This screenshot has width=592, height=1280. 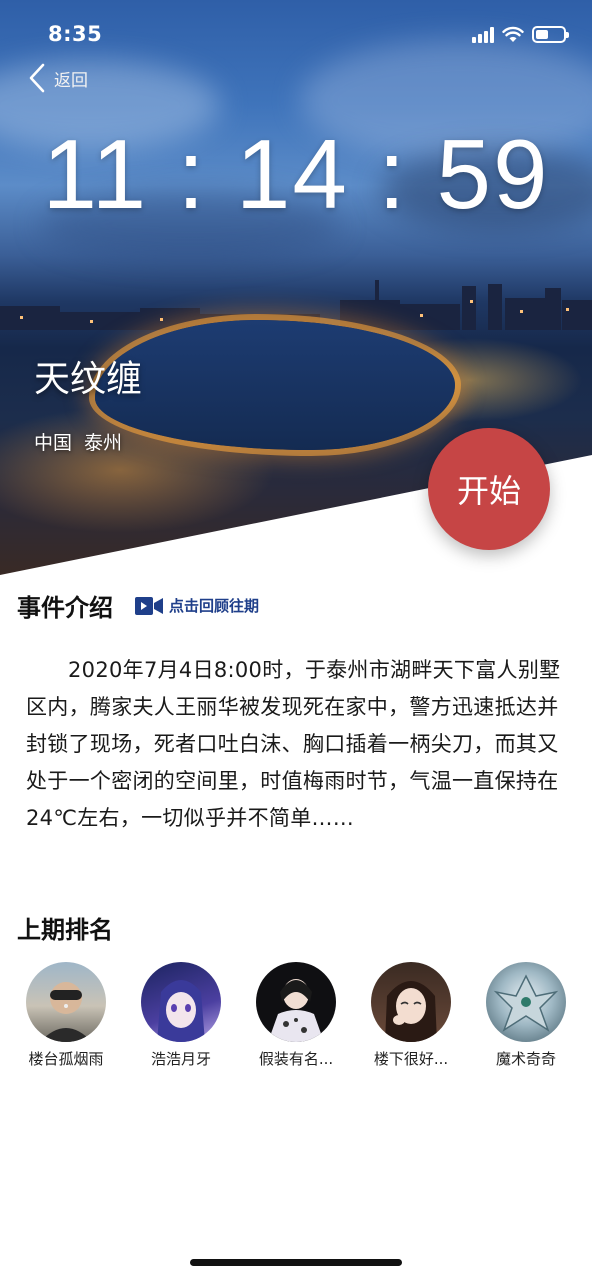 What do you see at coordinates (296, 1262) in the screenshot?
I see `home-indicator` at bounding box center [296, 1262].